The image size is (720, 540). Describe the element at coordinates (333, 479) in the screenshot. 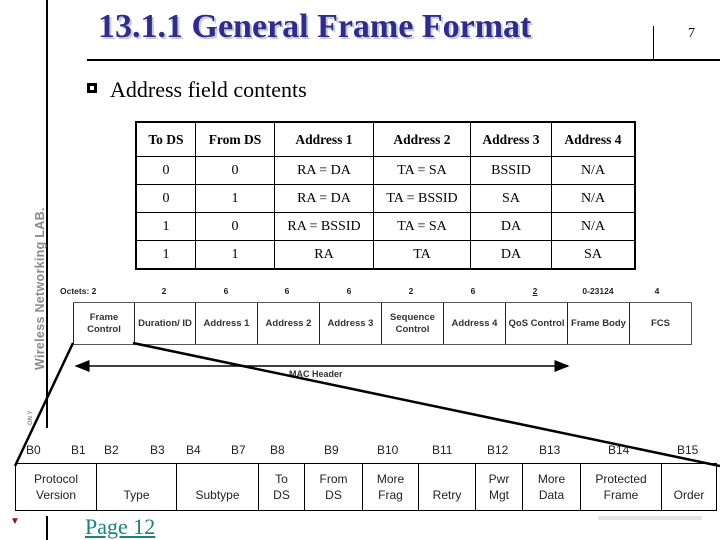

I see `bit-field-line1: From` at that location.